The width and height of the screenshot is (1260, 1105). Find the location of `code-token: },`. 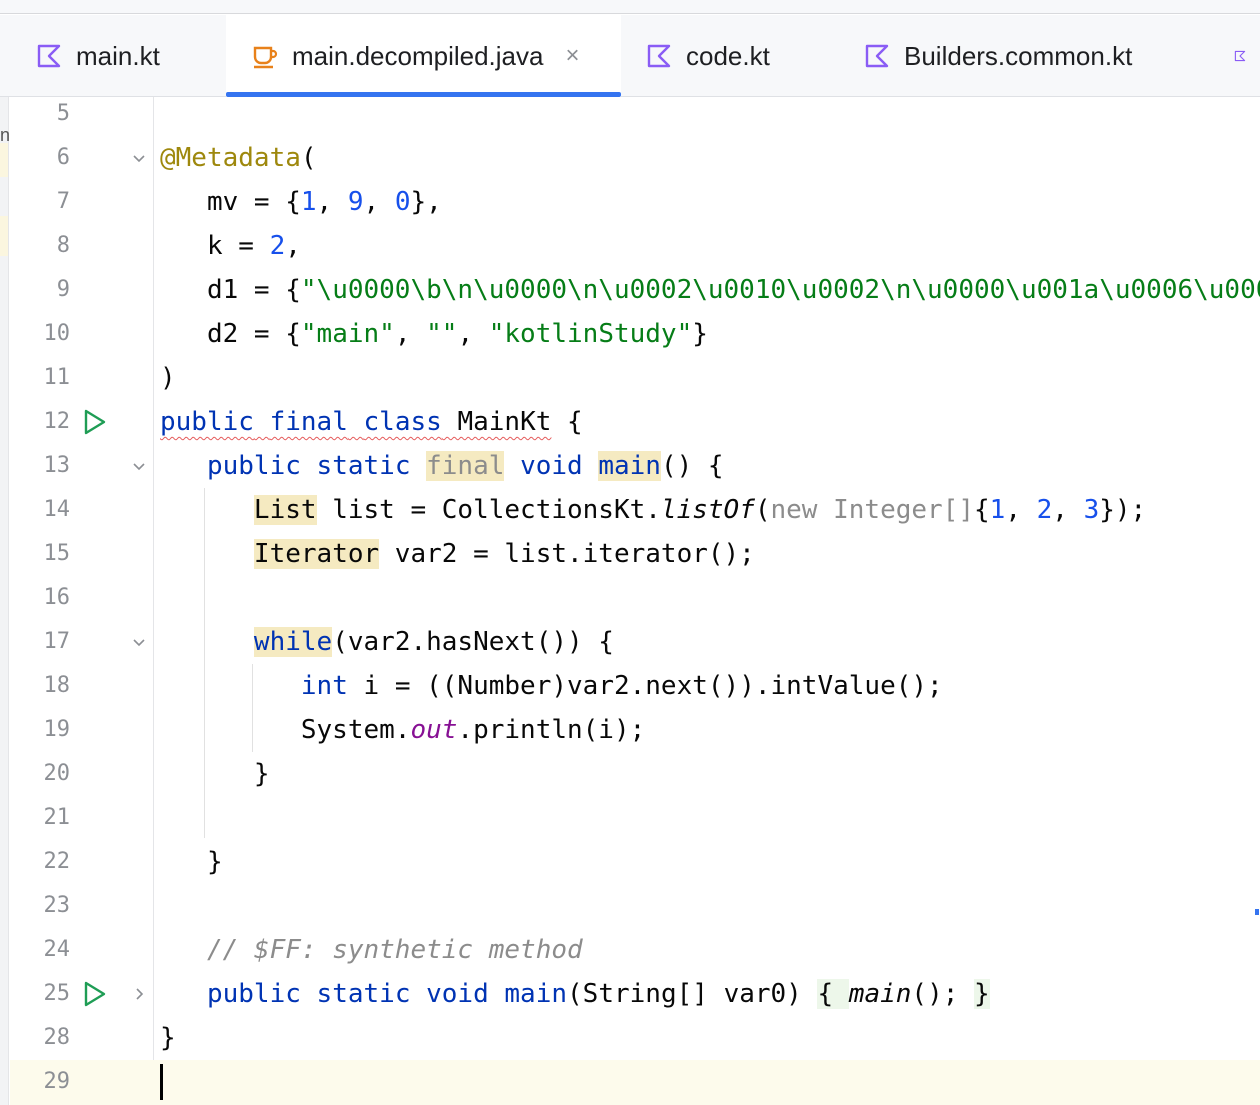

code-token: }, is located at coordinates (426, 202).